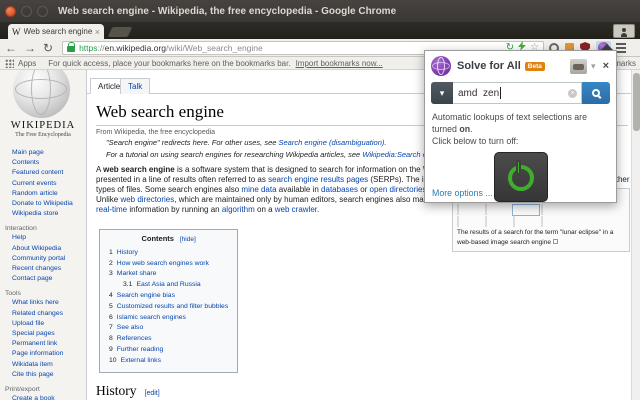  Describe the element at coordinates (49, 214) in the screenshot. I see `sidebar-item-store: Wikipedia store` at that location.